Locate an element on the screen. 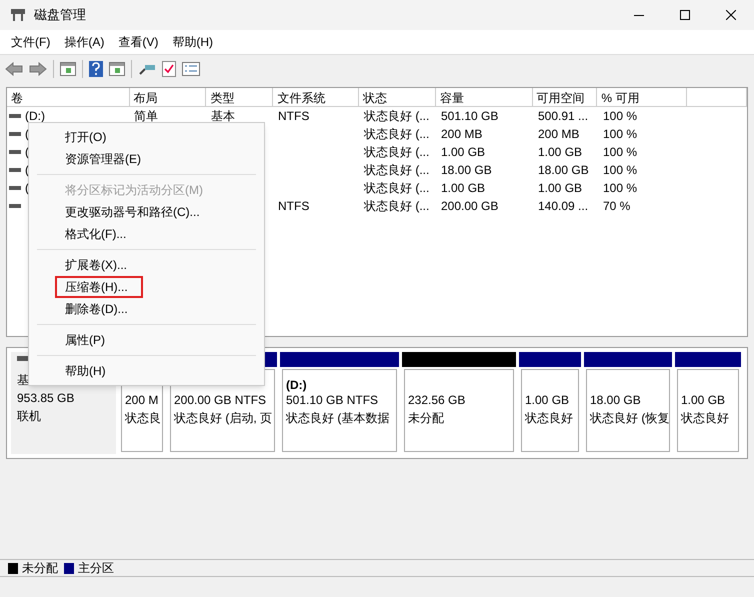 The image size is (754, 597). column-header: 文件系统 is located at coordinates (316, 97).